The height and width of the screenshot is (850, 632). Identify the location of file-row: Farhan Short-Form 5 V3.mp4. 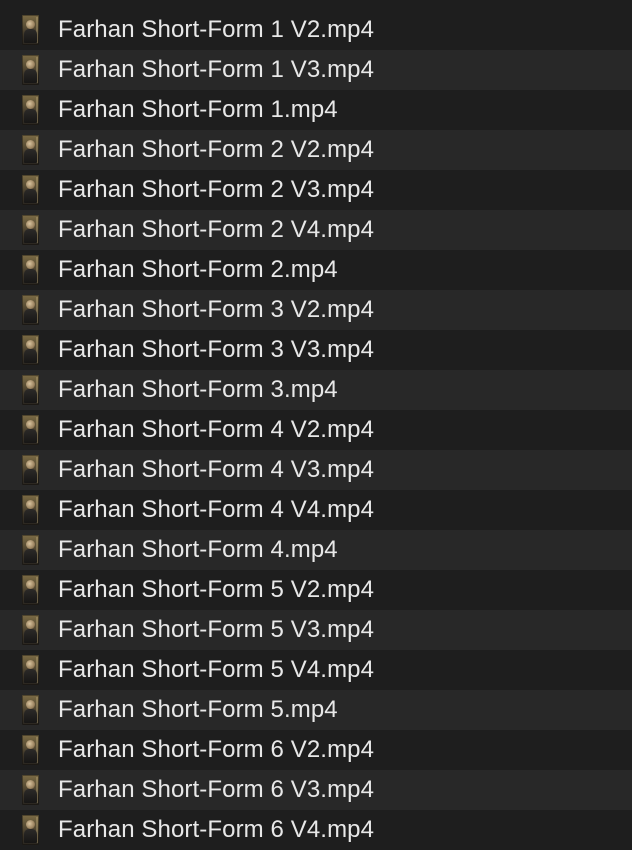
(316, 630).